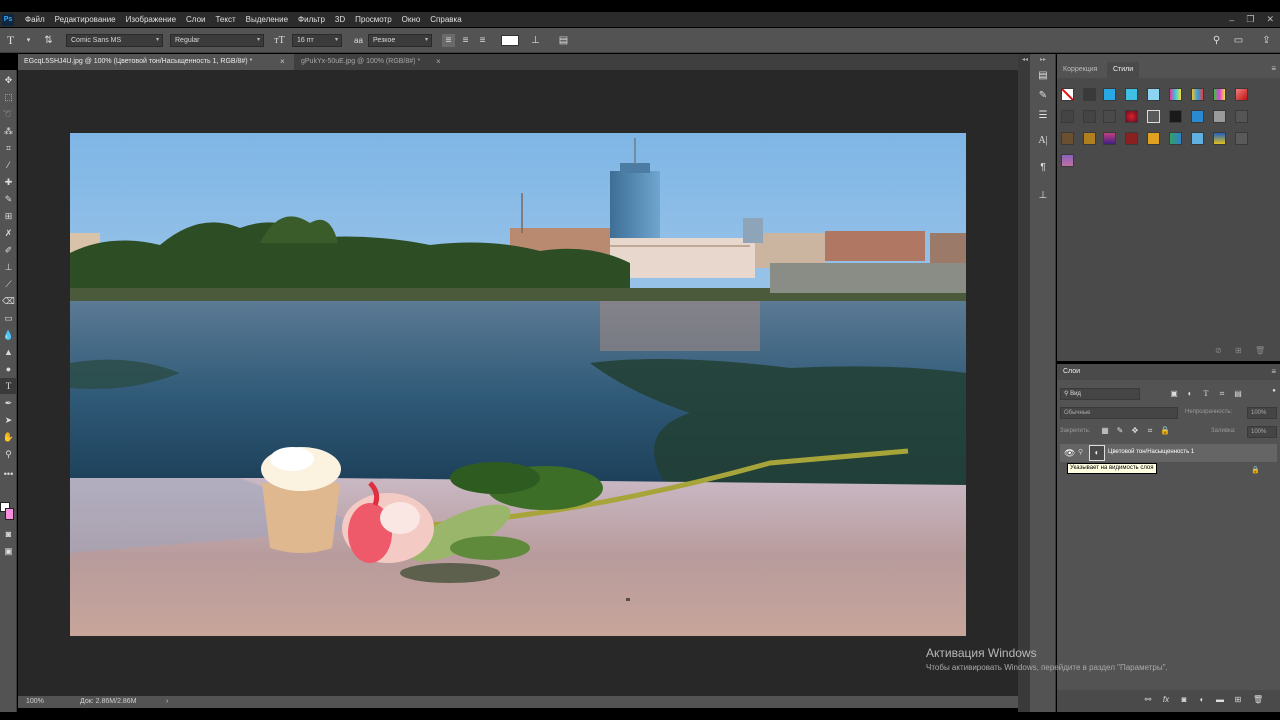 This screenshot has width=1280, height=720. I want to click on tab-styles: Стили, so click(1123, 70).